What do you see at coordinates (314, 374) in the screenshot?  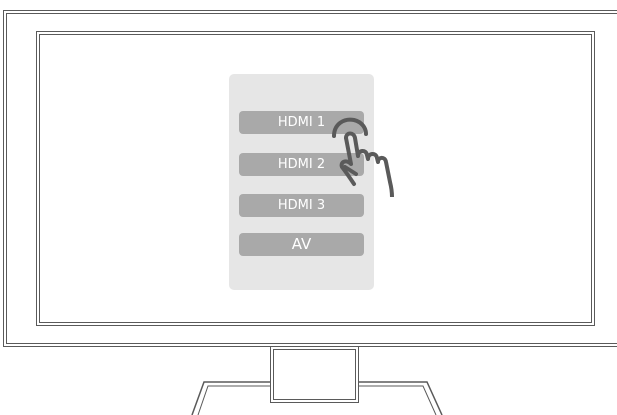 I see `tv-stand-neck` at bounding box center [314, 374].